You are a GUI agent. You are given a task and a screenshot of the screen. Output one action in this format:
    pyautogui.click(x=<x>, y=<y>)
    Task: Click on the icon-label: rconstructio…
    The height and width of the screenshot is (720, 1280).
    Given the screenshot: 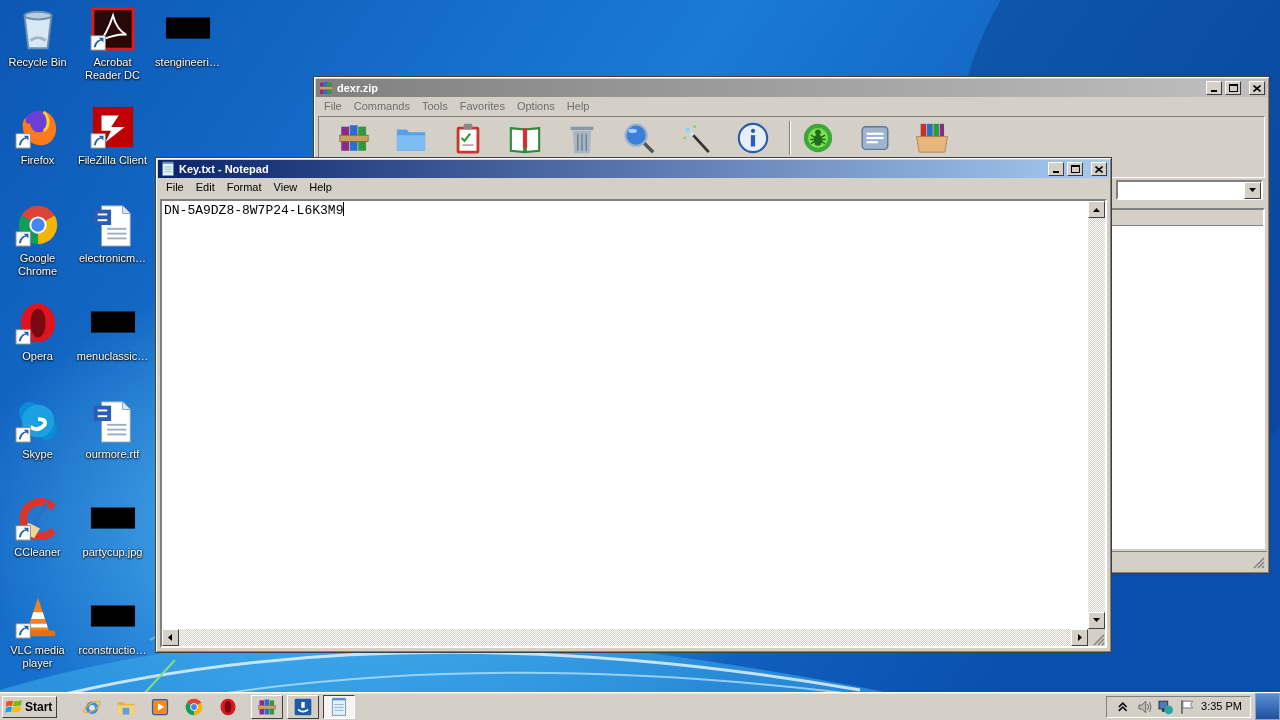 What is the action you would take?
    pyautogui.click(x=112, y=650)
    